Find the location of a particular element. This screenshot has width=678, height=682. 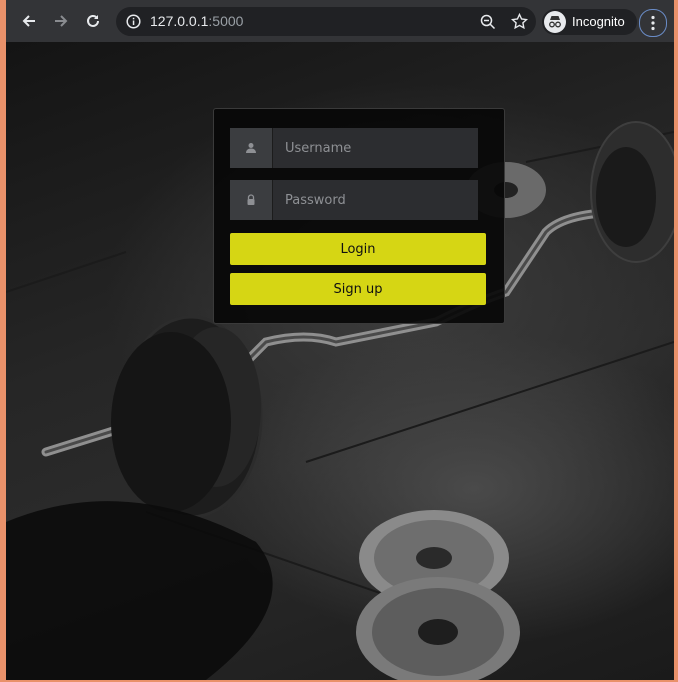

password-input is located at coordinates (375, 200).